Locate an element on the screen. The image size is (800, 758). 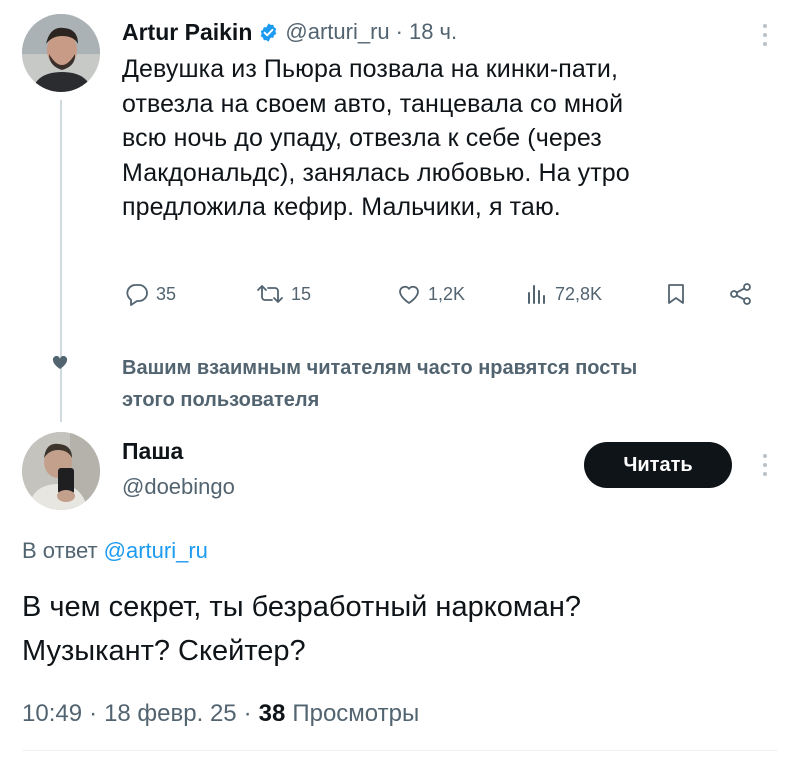
reply-icon is located at coordinates (137, 295).